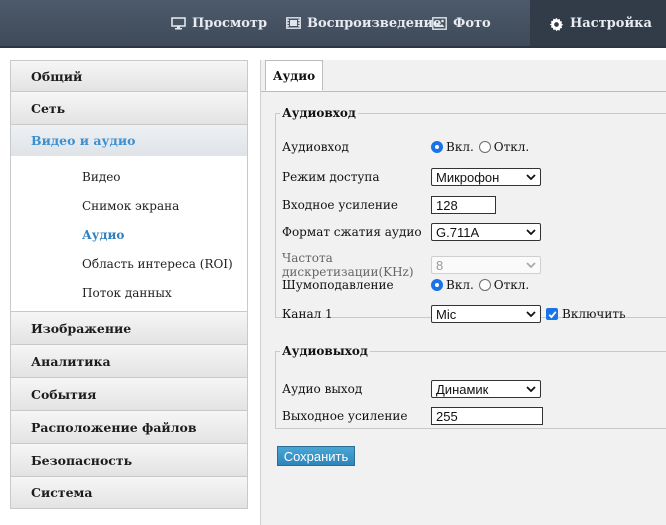 This screenshot has width=666, height=525. Describe the element at coordinates (307, 314) in the screenshot. I see `channel-label: Канал 1` at that location.